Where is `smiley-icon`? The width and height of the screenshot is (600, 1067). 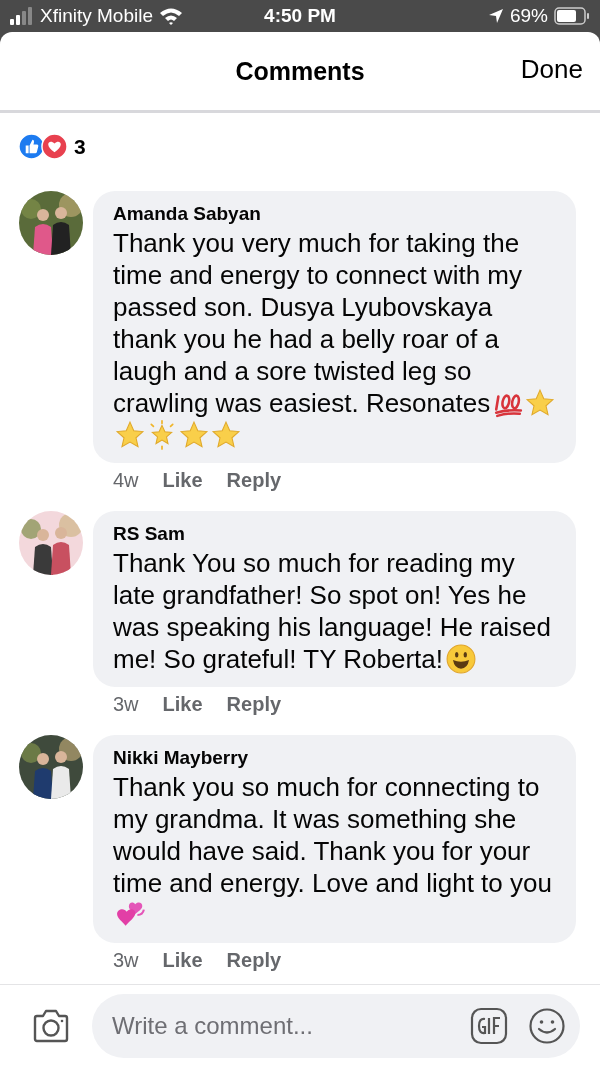 smiley-icon is located at coordinates (461, 659).